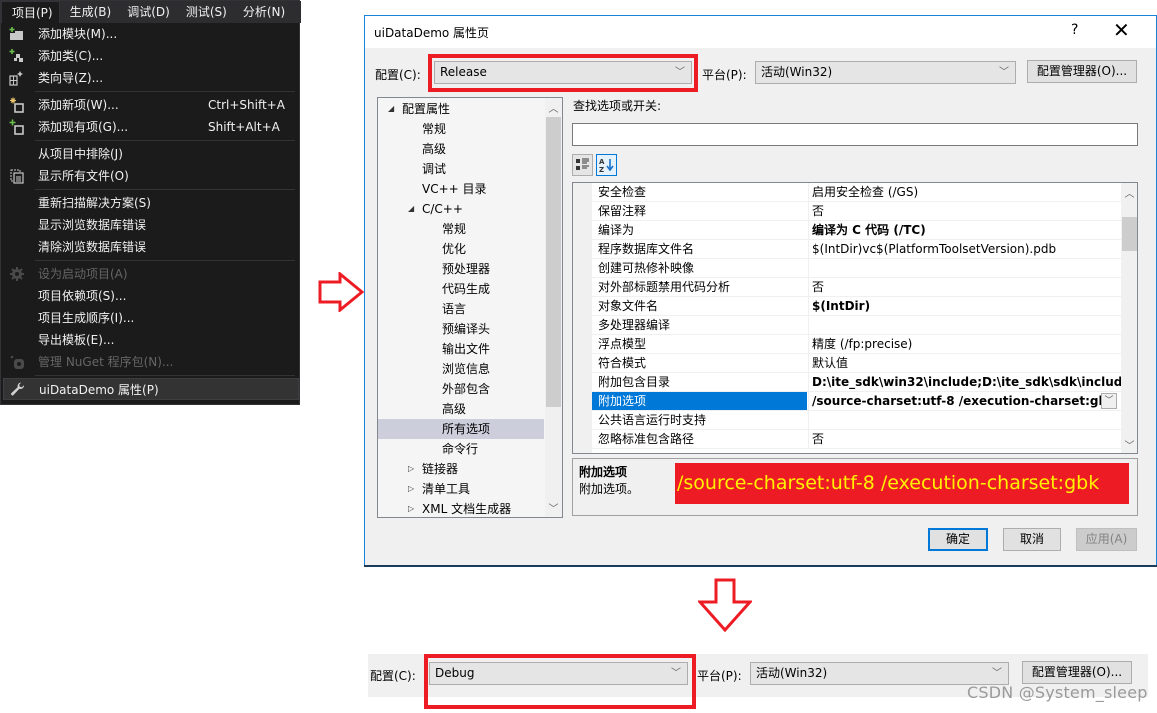 This screenshot has width=1157, height=713. What do you see at coordinates (461, 109) in the screenshot?
I see `tree-node: ◢ 配置属性` at bounding box center [461, 109].